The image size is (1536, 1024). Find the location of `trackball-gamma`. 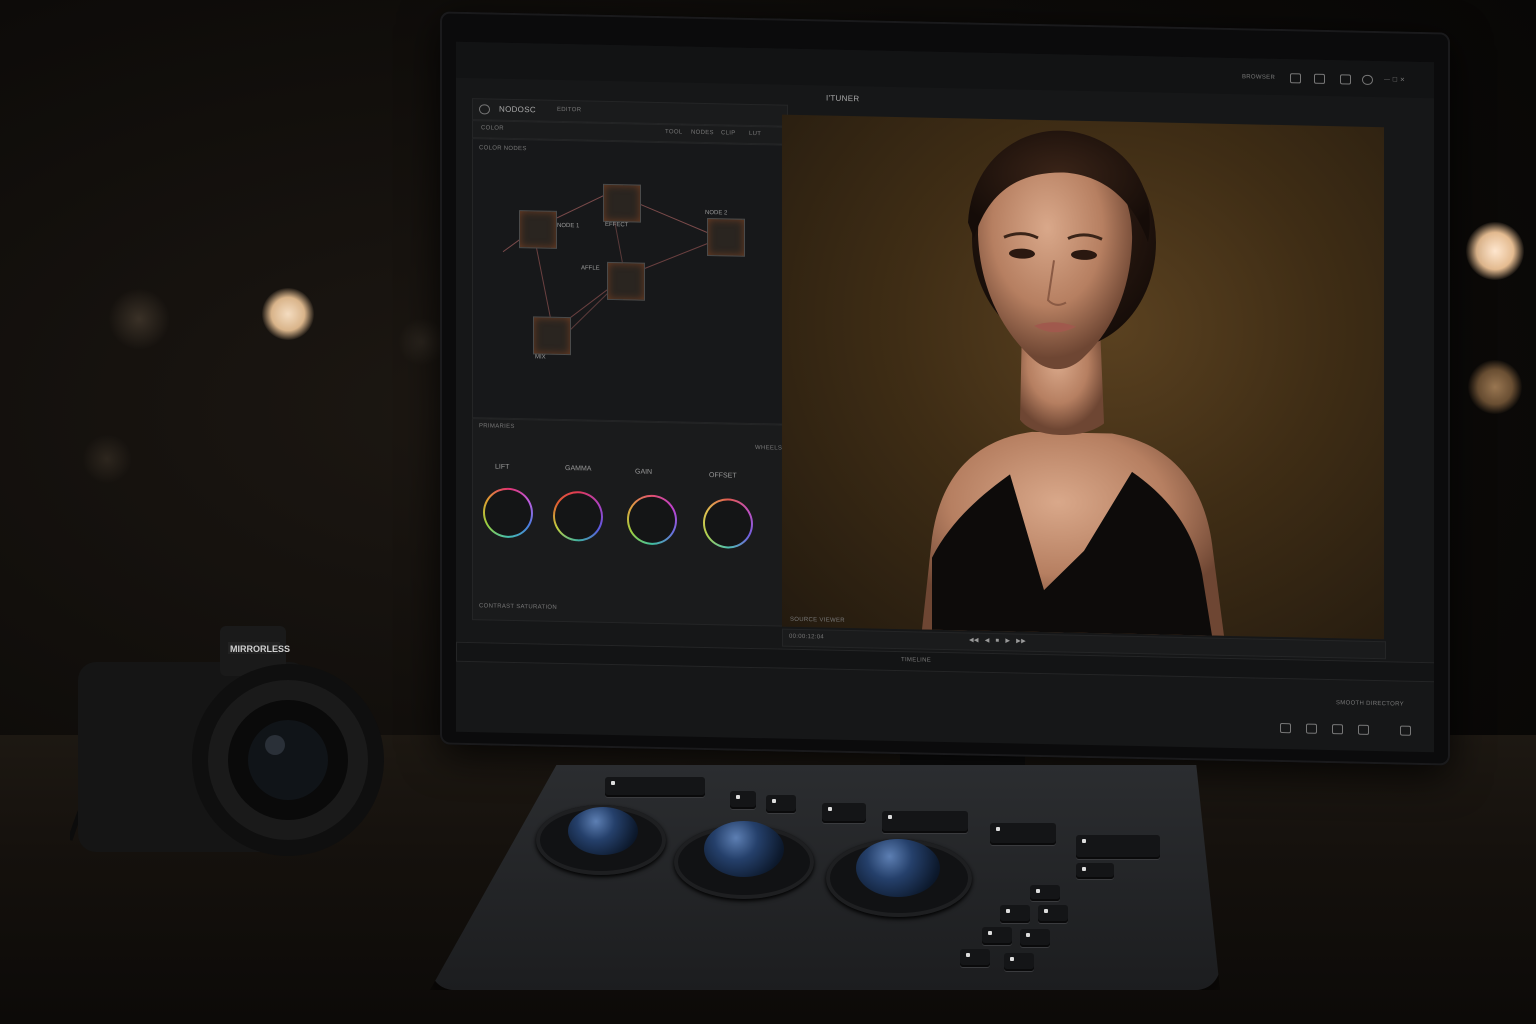

trackball-gamma is located at coordinates (744, 849).